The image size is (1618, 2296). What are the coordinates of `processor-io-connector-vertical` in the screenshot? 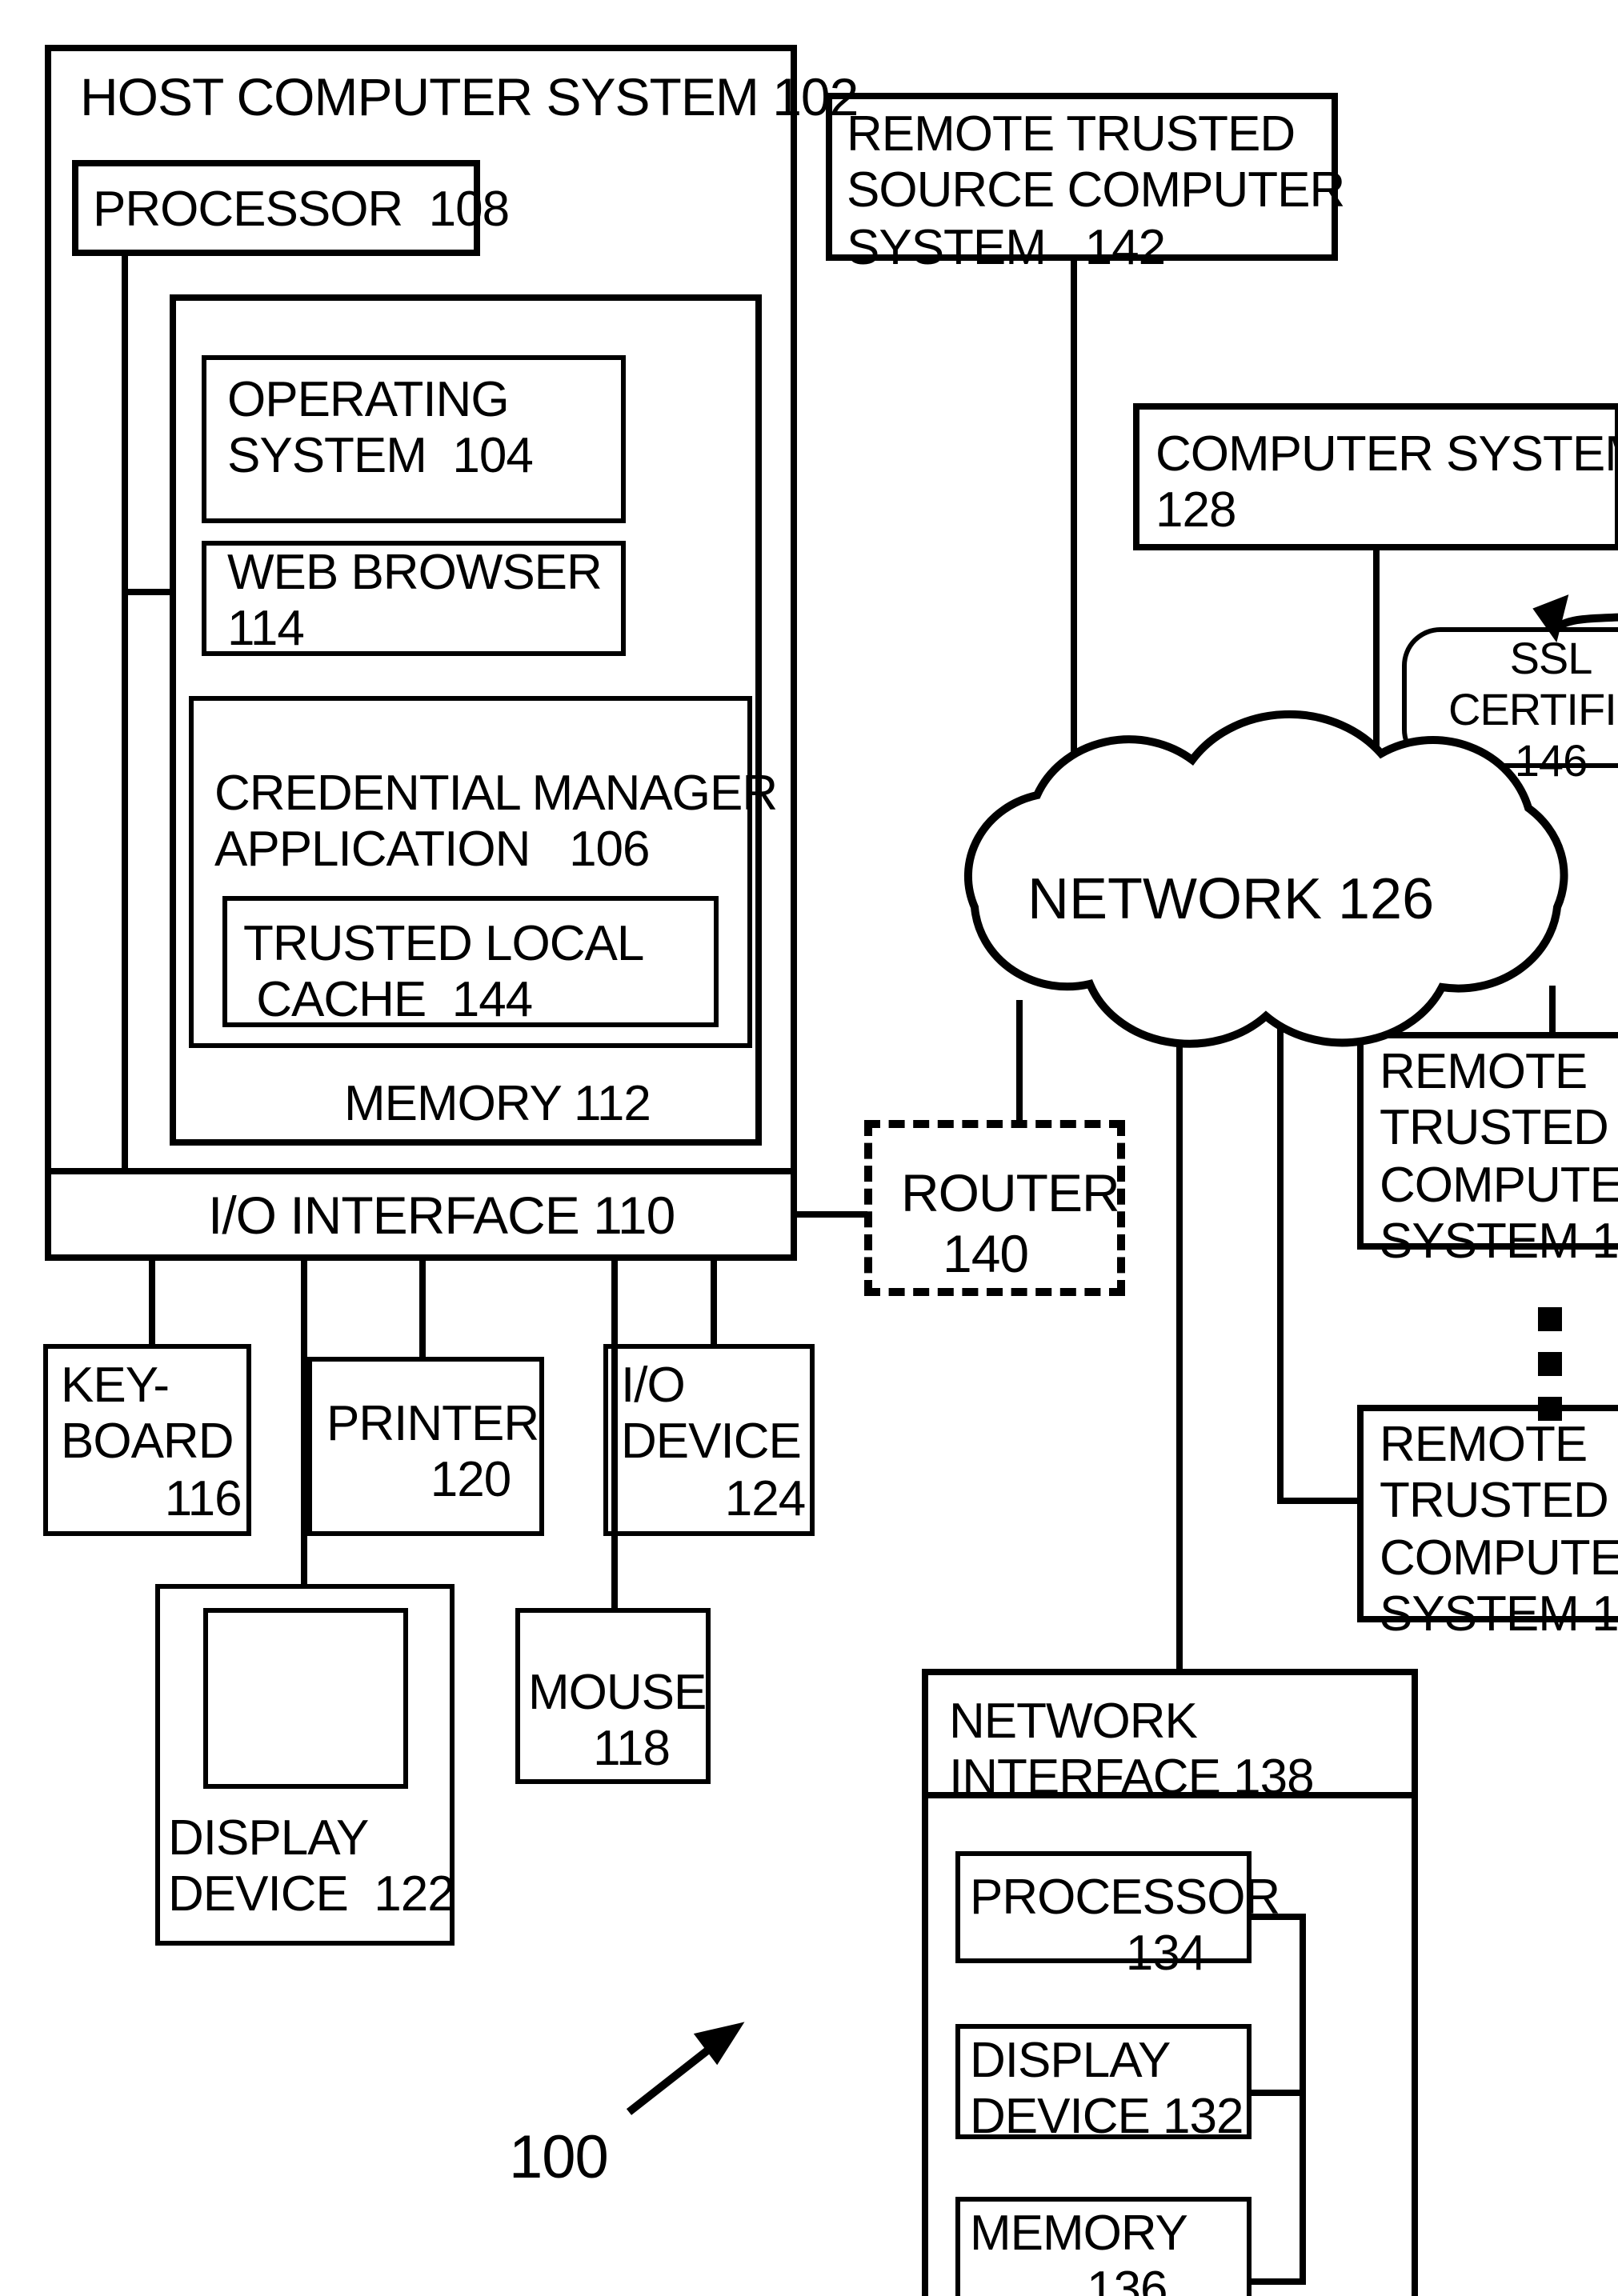 It's located at (125, 878).